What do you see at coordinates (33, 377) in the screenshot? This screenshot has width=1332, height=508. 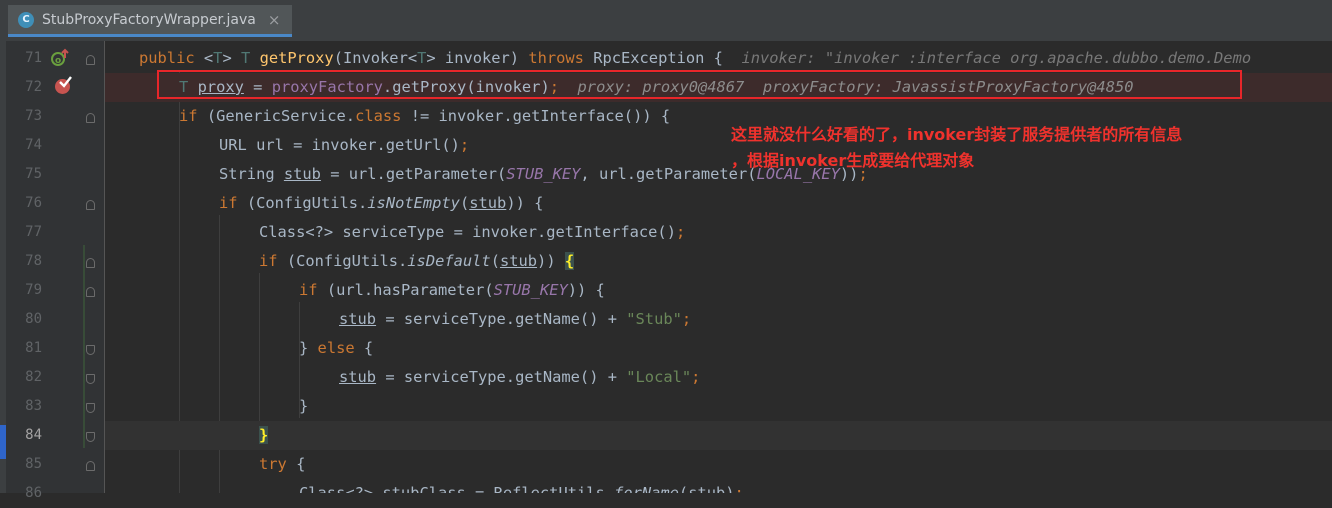 I see `line-number: 82` at bounding box center [33, 377].